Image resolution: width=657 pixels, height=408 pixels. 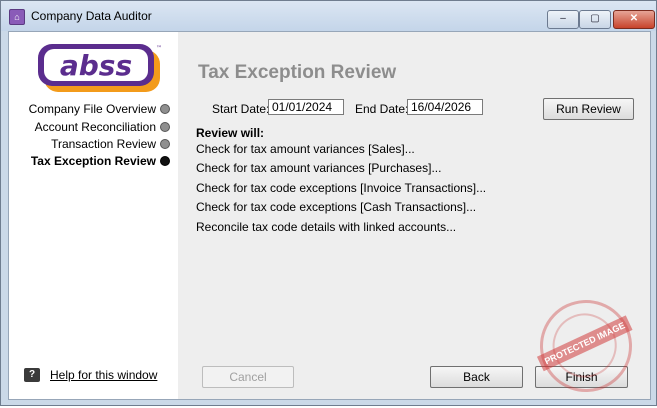 I want to click on app-icon: ⌂, so click(x=17, y=17).